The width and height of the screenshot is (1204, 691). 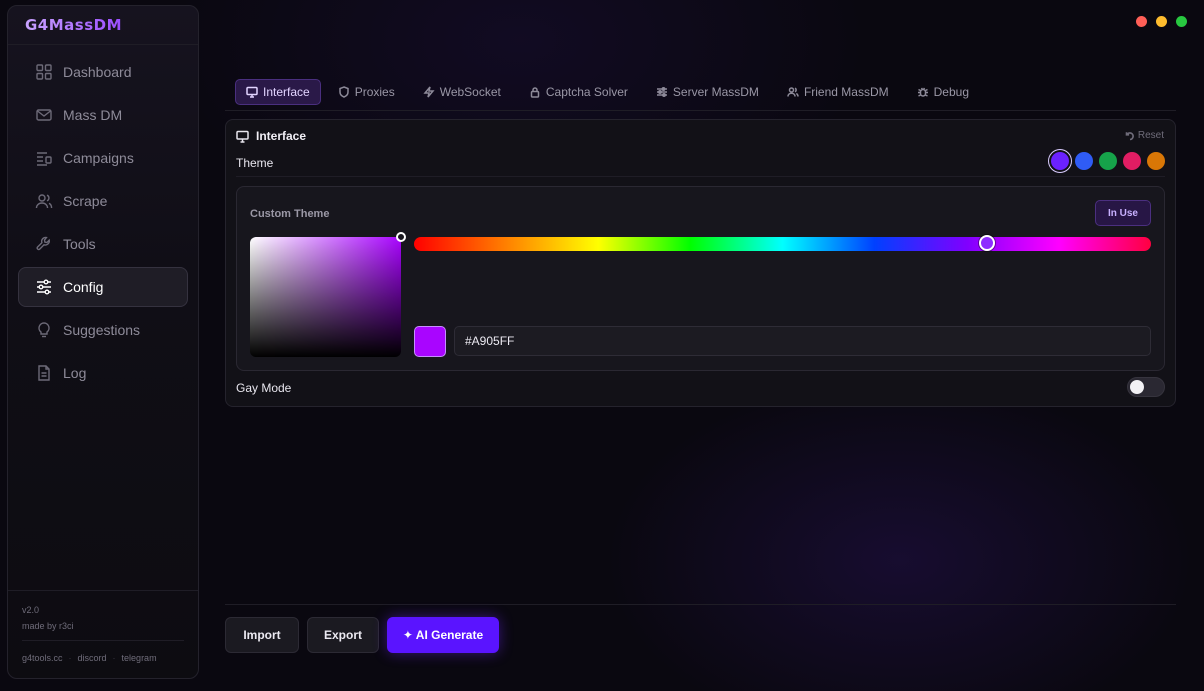 I want to click on sidebar-item-suggestions: Suggestions, so click(x=103, y=330).